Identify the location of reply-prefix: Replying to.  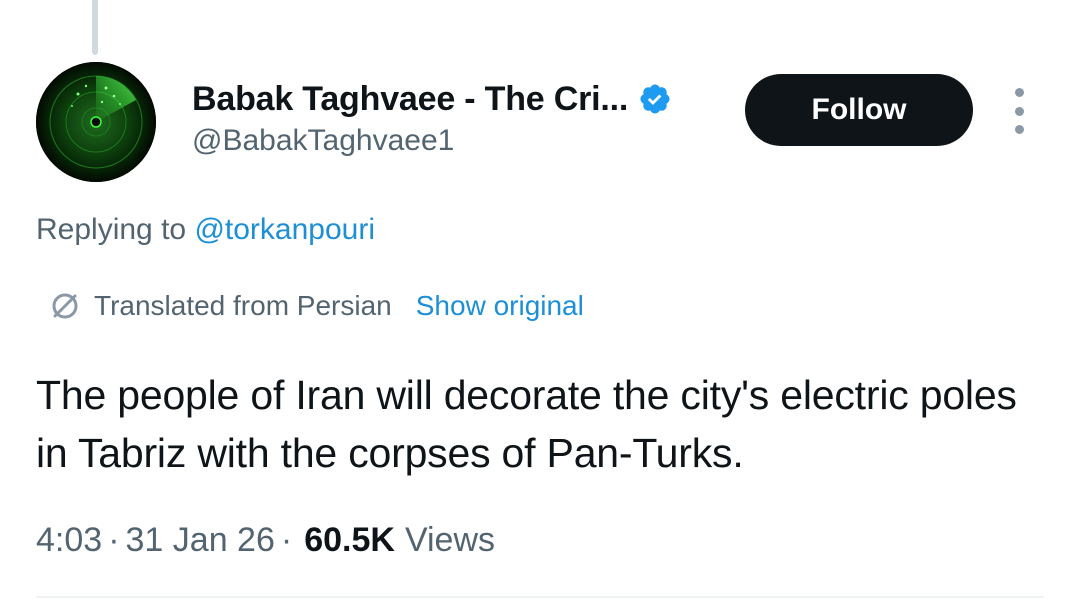
(111, 229).